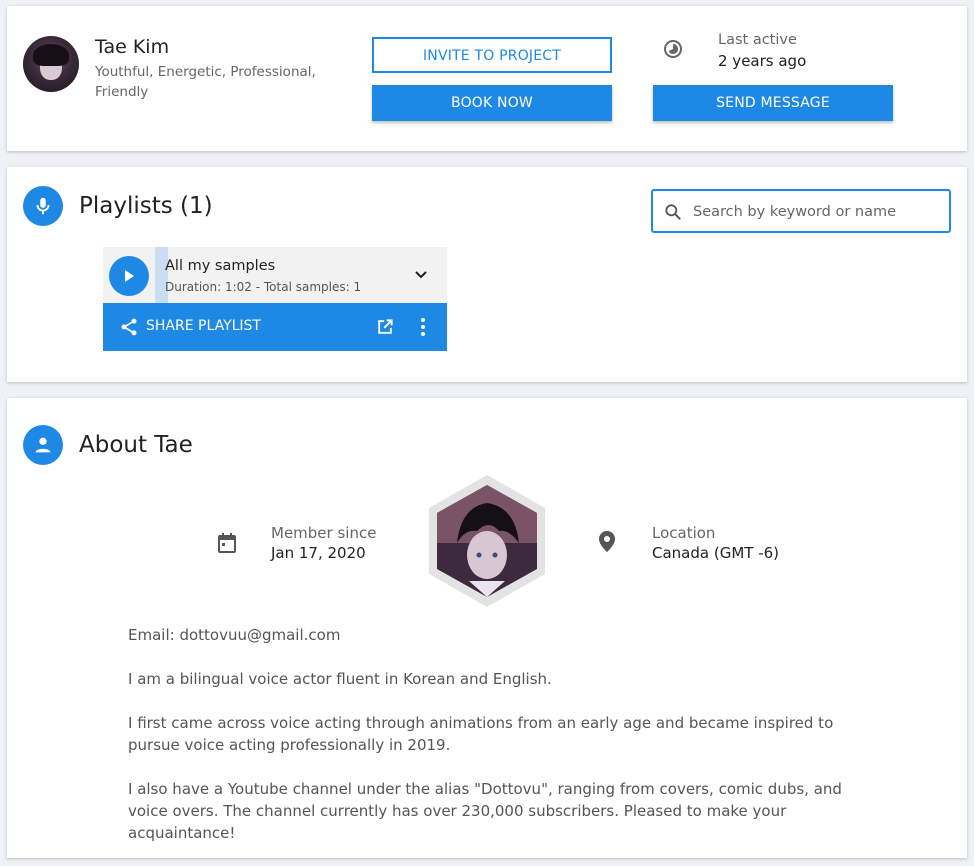 The height and width of the screenshot is (866, 974). What do you see at coordinates (51, 55) in the screenshot?
I see `avatar-hair` at bounding box center [51, 55].